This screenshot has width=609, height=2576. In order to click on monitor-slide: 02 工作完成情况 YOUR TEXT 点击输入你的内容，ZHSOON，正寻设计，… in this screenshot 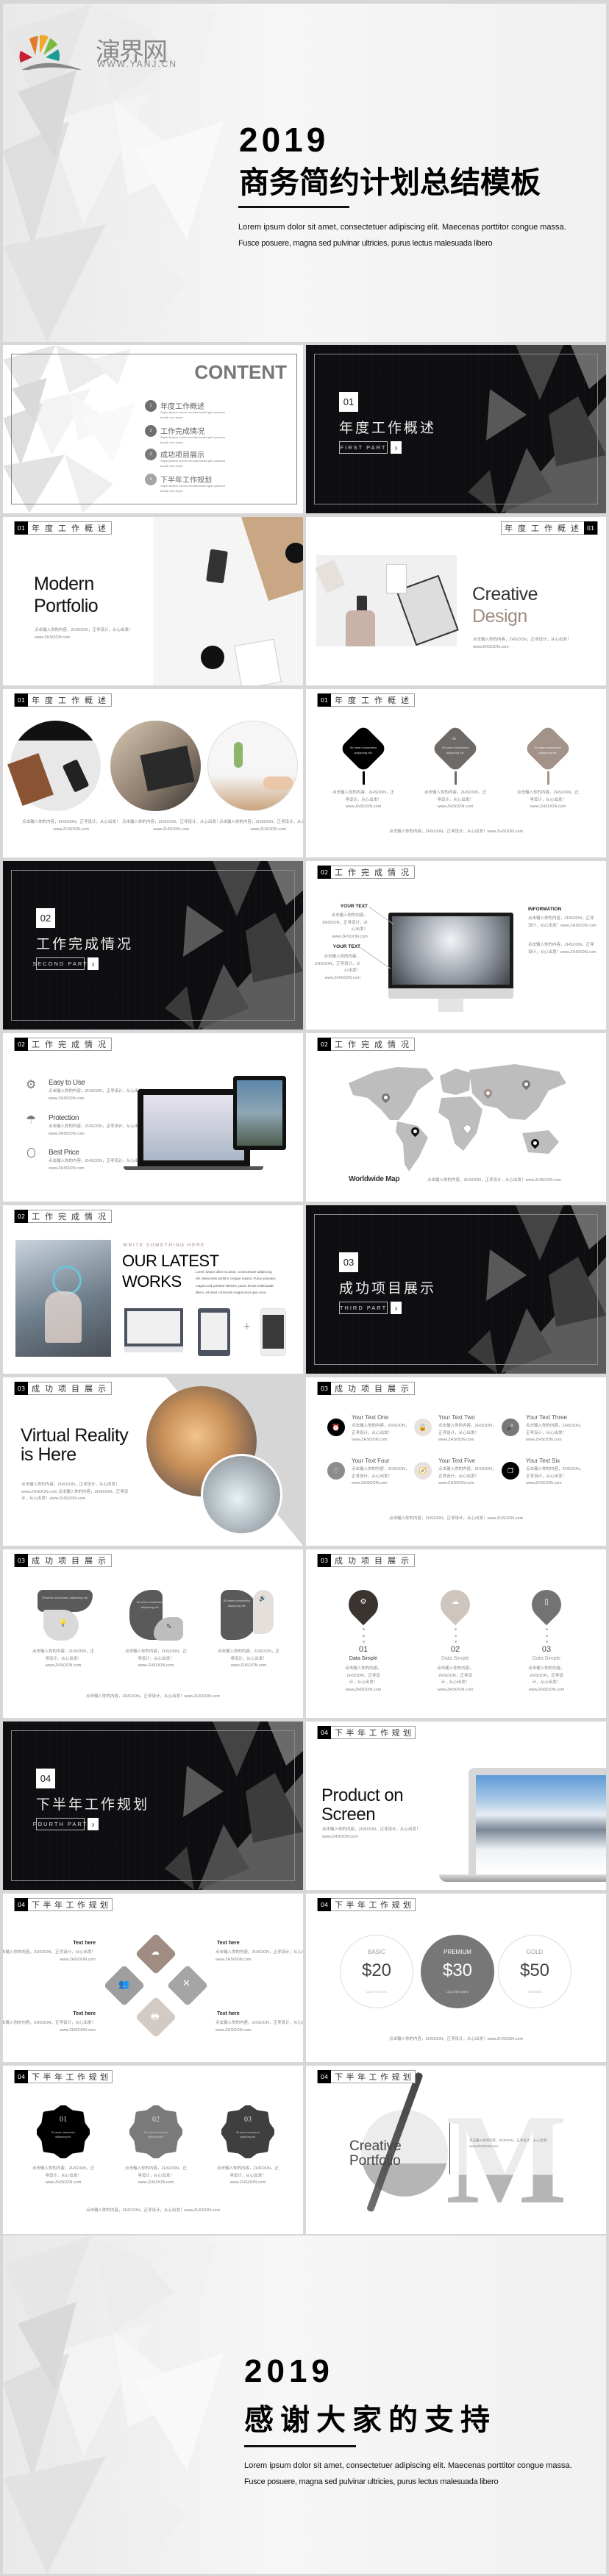, I will do `click(456, 946)`.